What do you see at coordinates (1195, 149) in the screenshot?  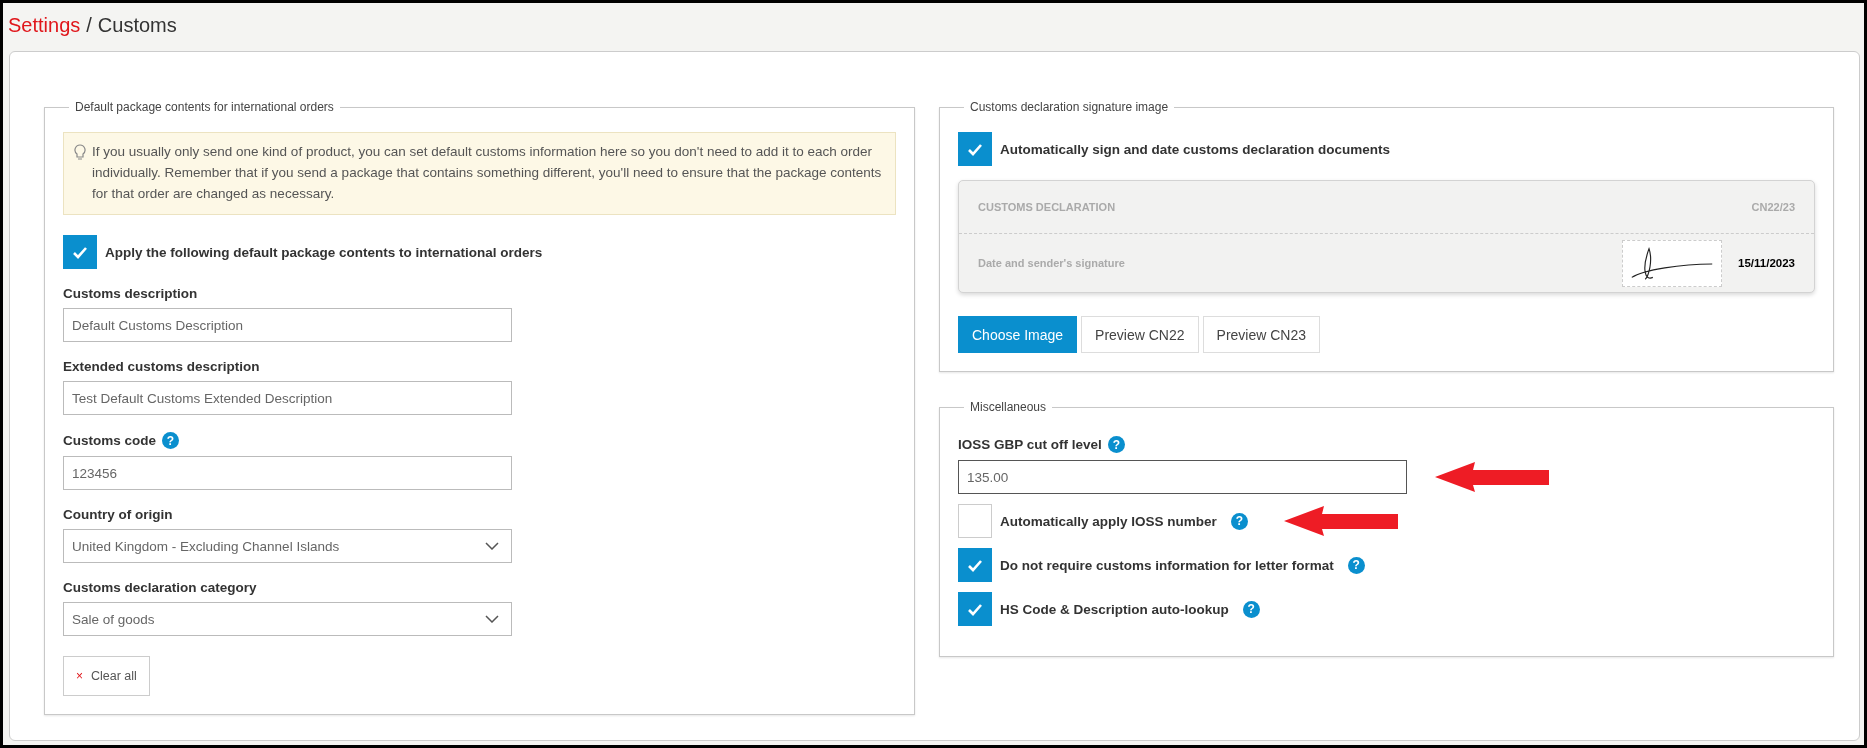 I see `checkbox-label: Automatically sign and date customs declaration documents` at bounding box center [1195, 149].